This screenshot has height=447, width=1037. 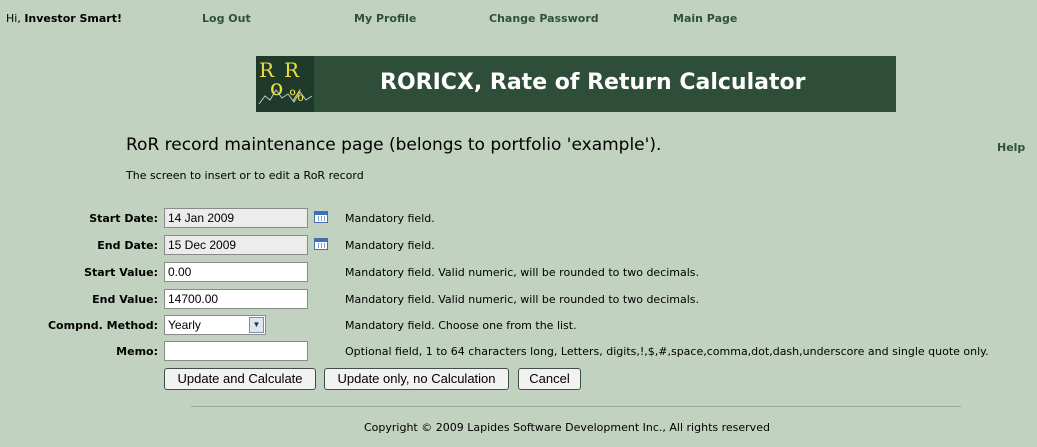 What do you see at coordinates (1011, 147) in the screenshot?
I see `help-link: Help` at bounding box center [1011, 147].